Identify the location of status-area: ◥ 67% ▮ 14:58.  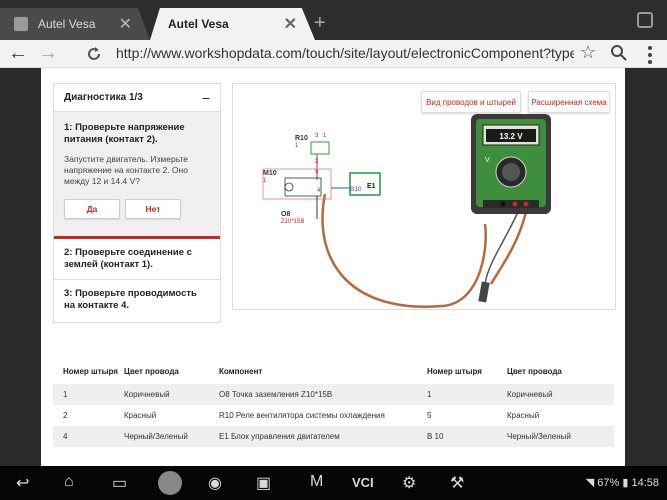
(622, 482).